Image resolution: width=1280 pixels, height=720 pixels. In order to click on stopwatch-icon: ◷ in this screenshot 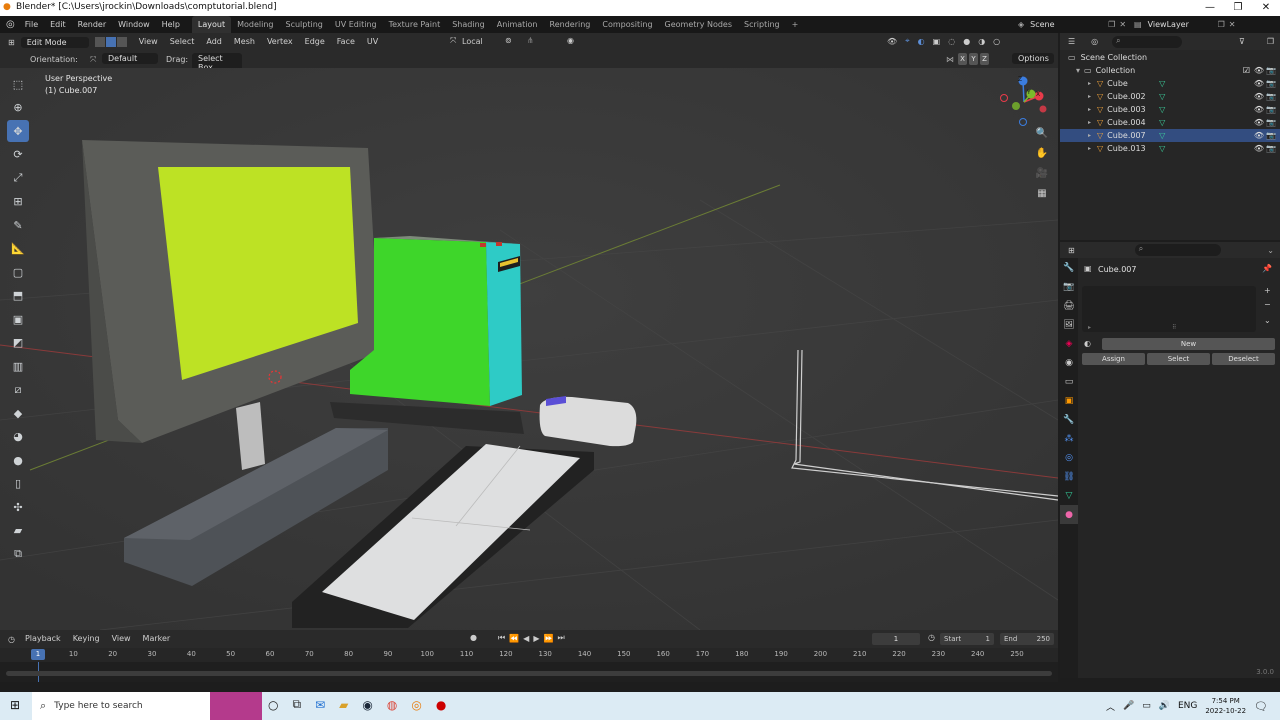, I will do `click(931, 637)`.